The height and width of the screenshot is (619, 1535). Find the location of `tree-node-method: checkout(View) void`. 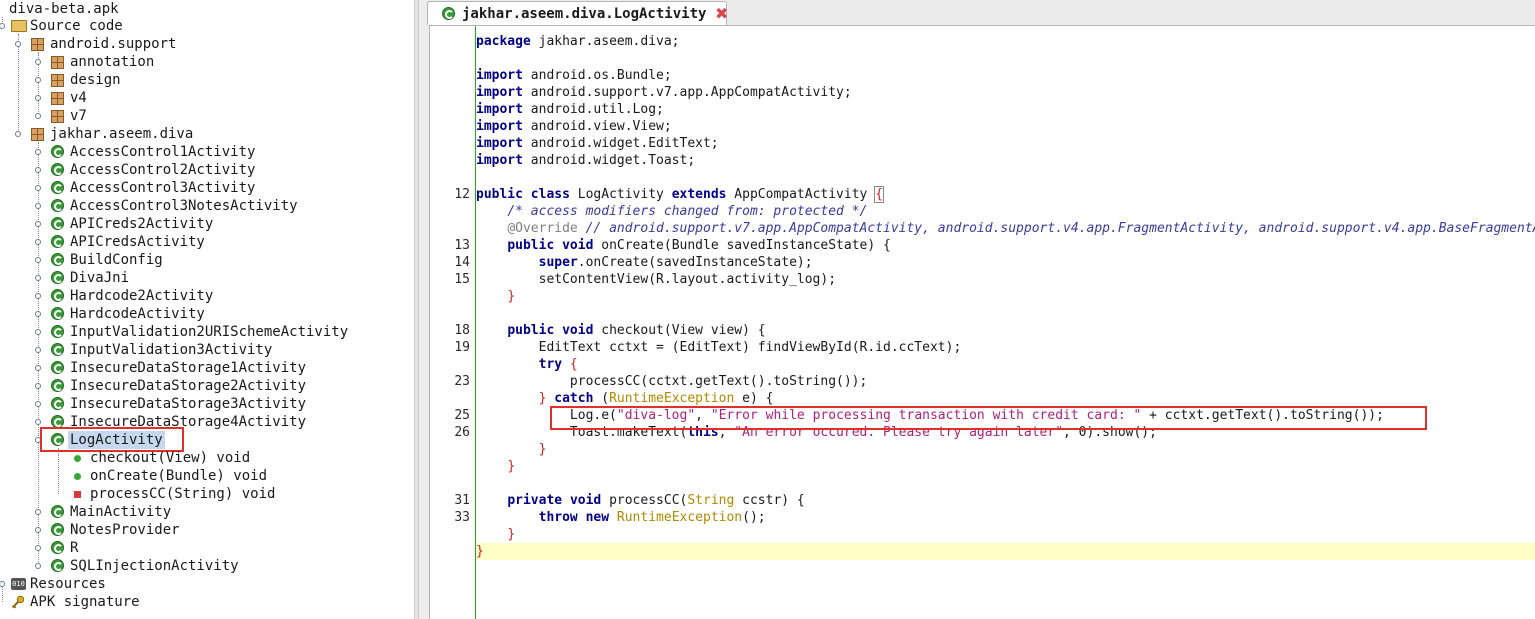

tree-node-method: checkout(View) void is located at coordinates (200, 458).